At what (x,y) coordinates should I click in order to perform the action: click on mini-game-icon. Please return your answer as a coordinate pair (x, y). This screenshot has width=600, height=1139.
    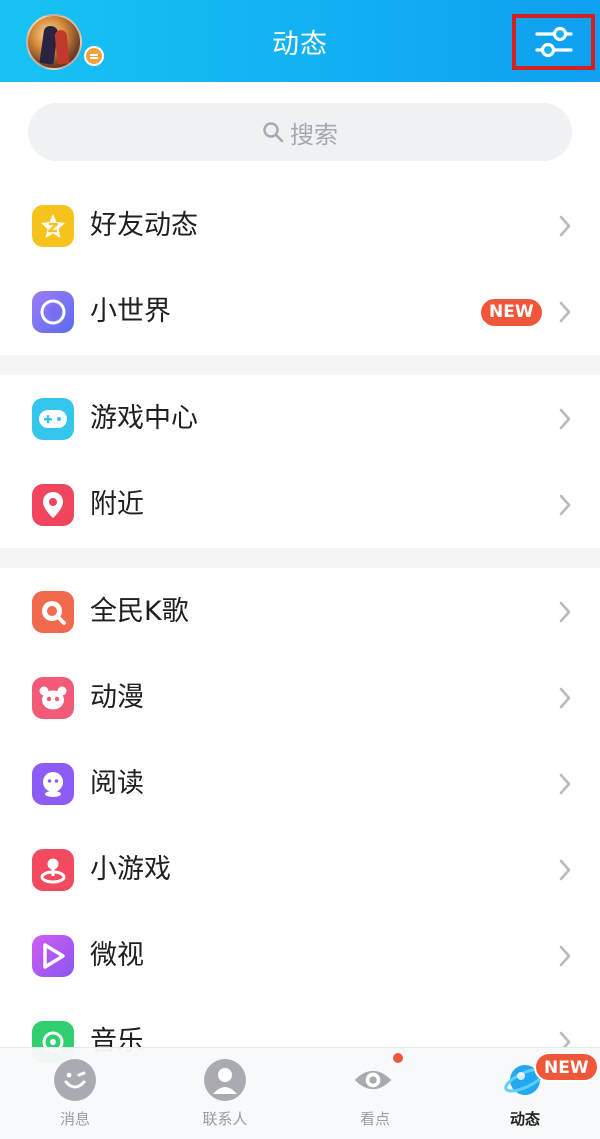
    Looking at the image, I should click on (53, 870).